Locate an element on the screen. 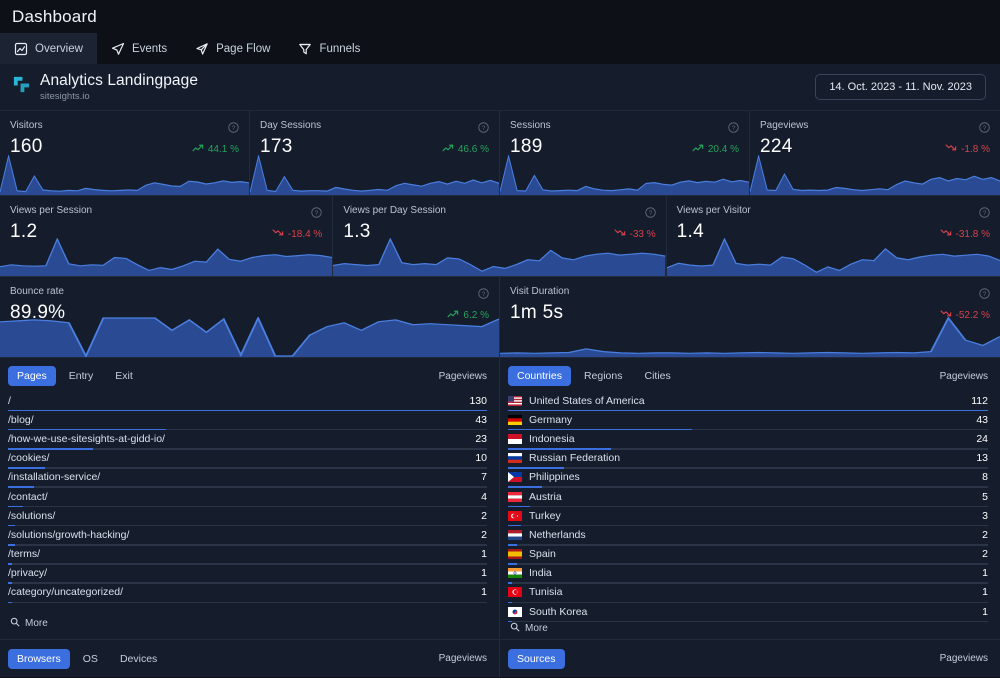  table-row-line: South Korea 1 is located at coordinates (748, 612).